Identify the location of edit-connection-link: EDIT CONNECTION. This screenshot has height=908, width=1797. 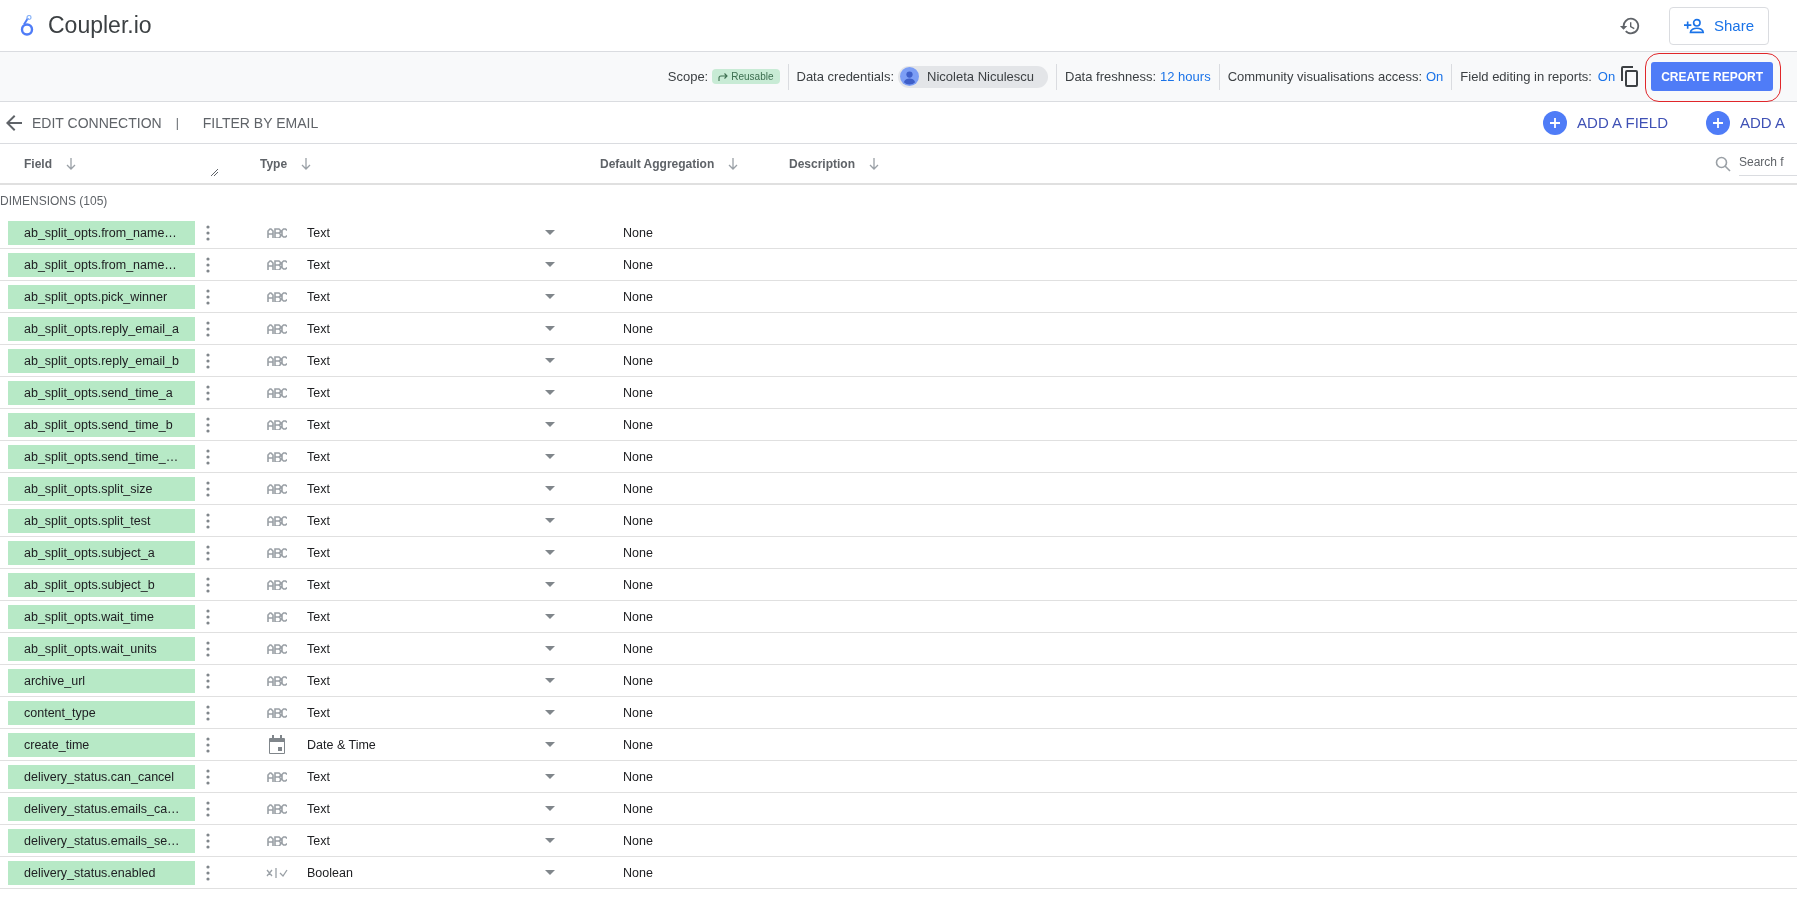
(97, 122).